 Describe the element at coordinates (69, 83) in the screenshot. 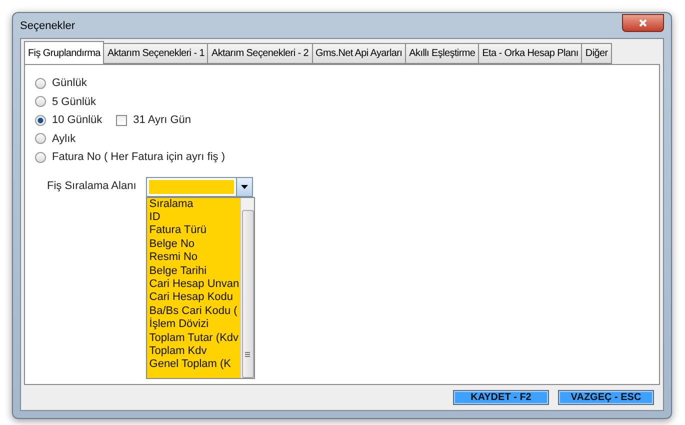

I see `option-label: Günlük` at that location.